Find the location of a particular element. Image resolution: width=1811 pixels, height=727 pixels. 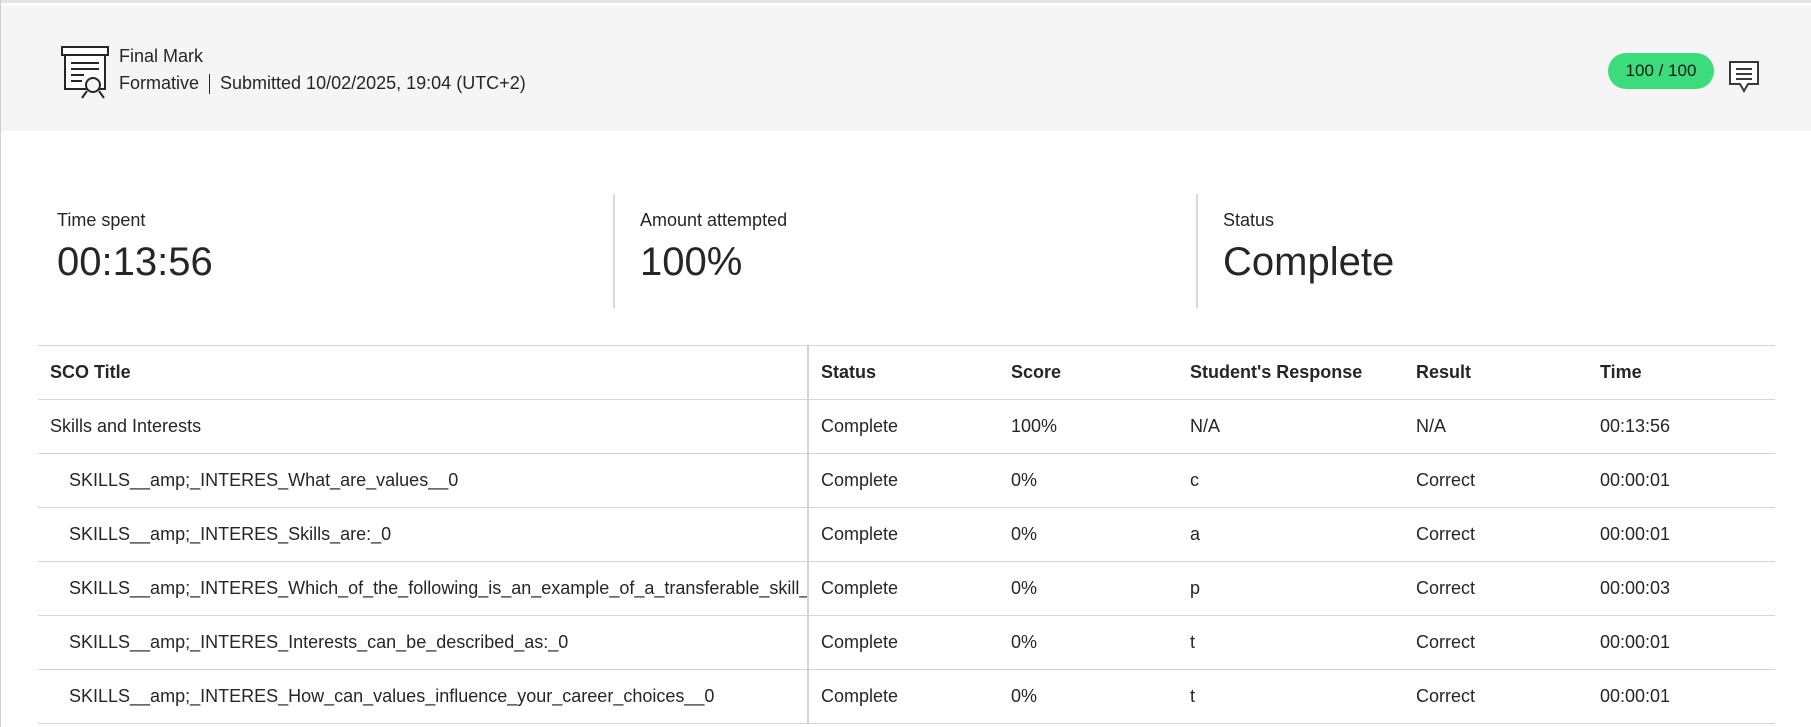

certificate-icon is located at coordinates (85, 72).